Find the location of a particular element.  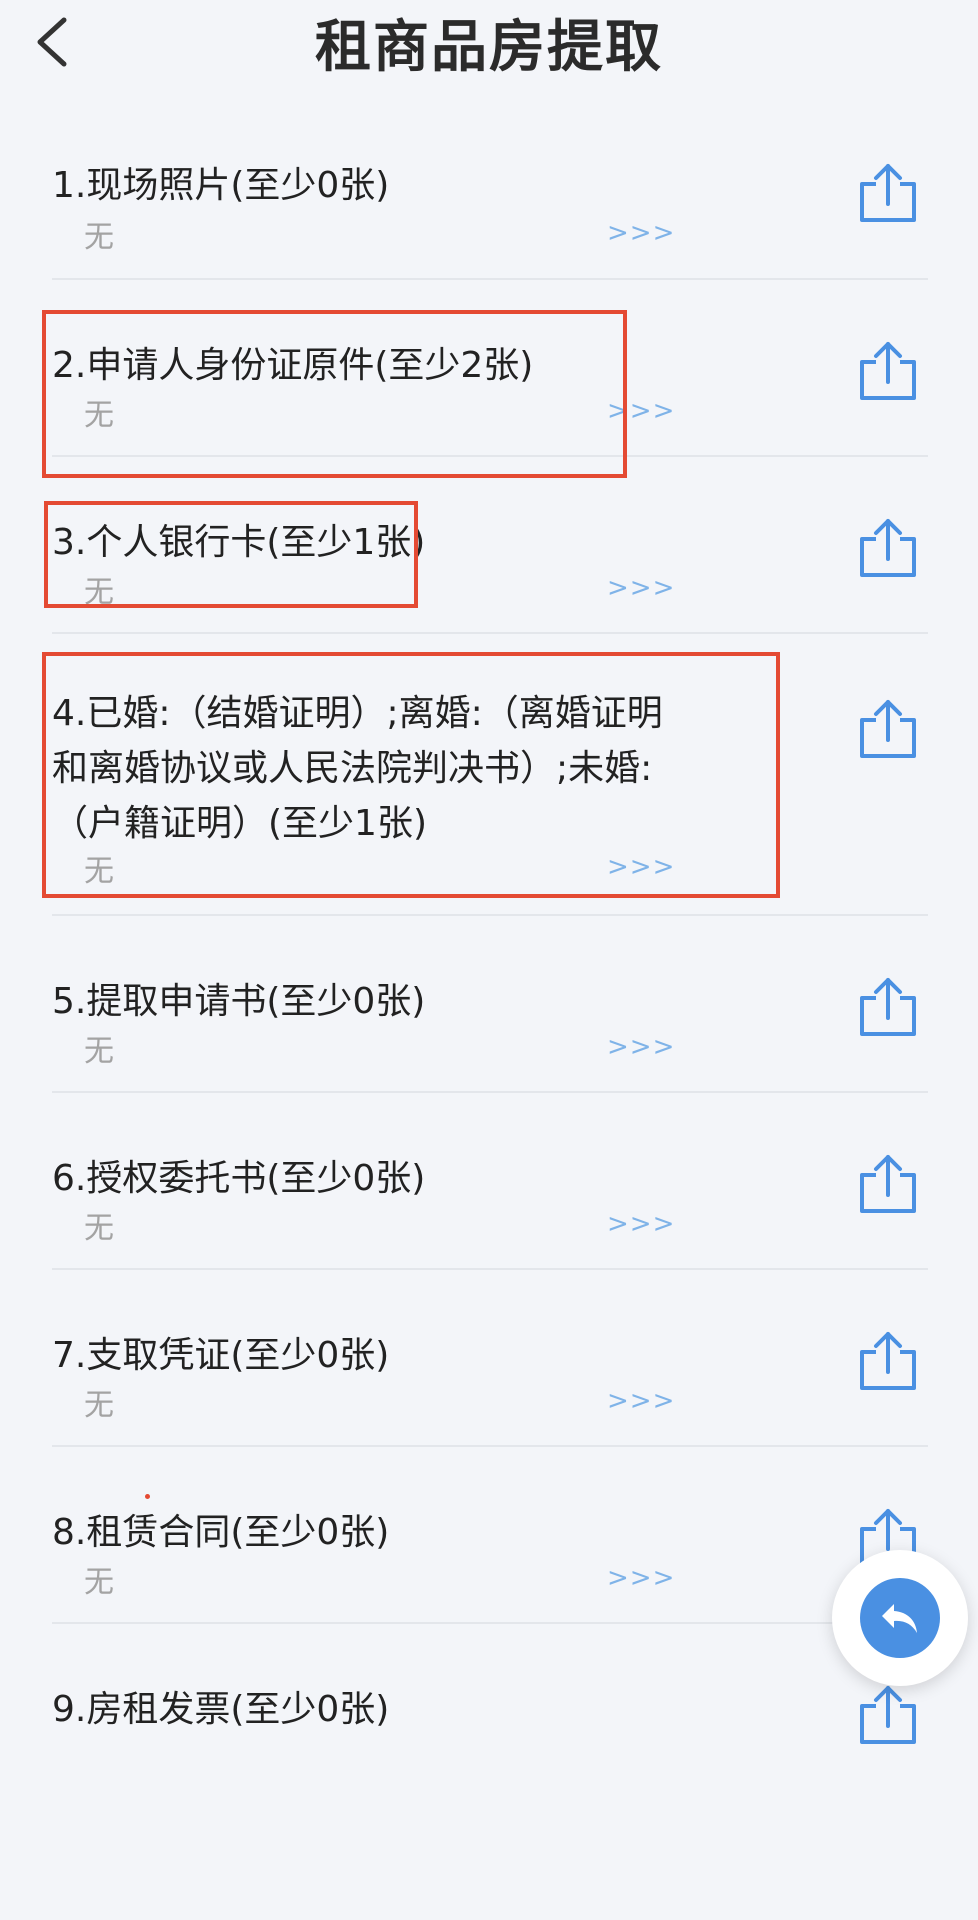

item-title: 6.授权委托书(至少0张) is located at coordinates (239, 1178).